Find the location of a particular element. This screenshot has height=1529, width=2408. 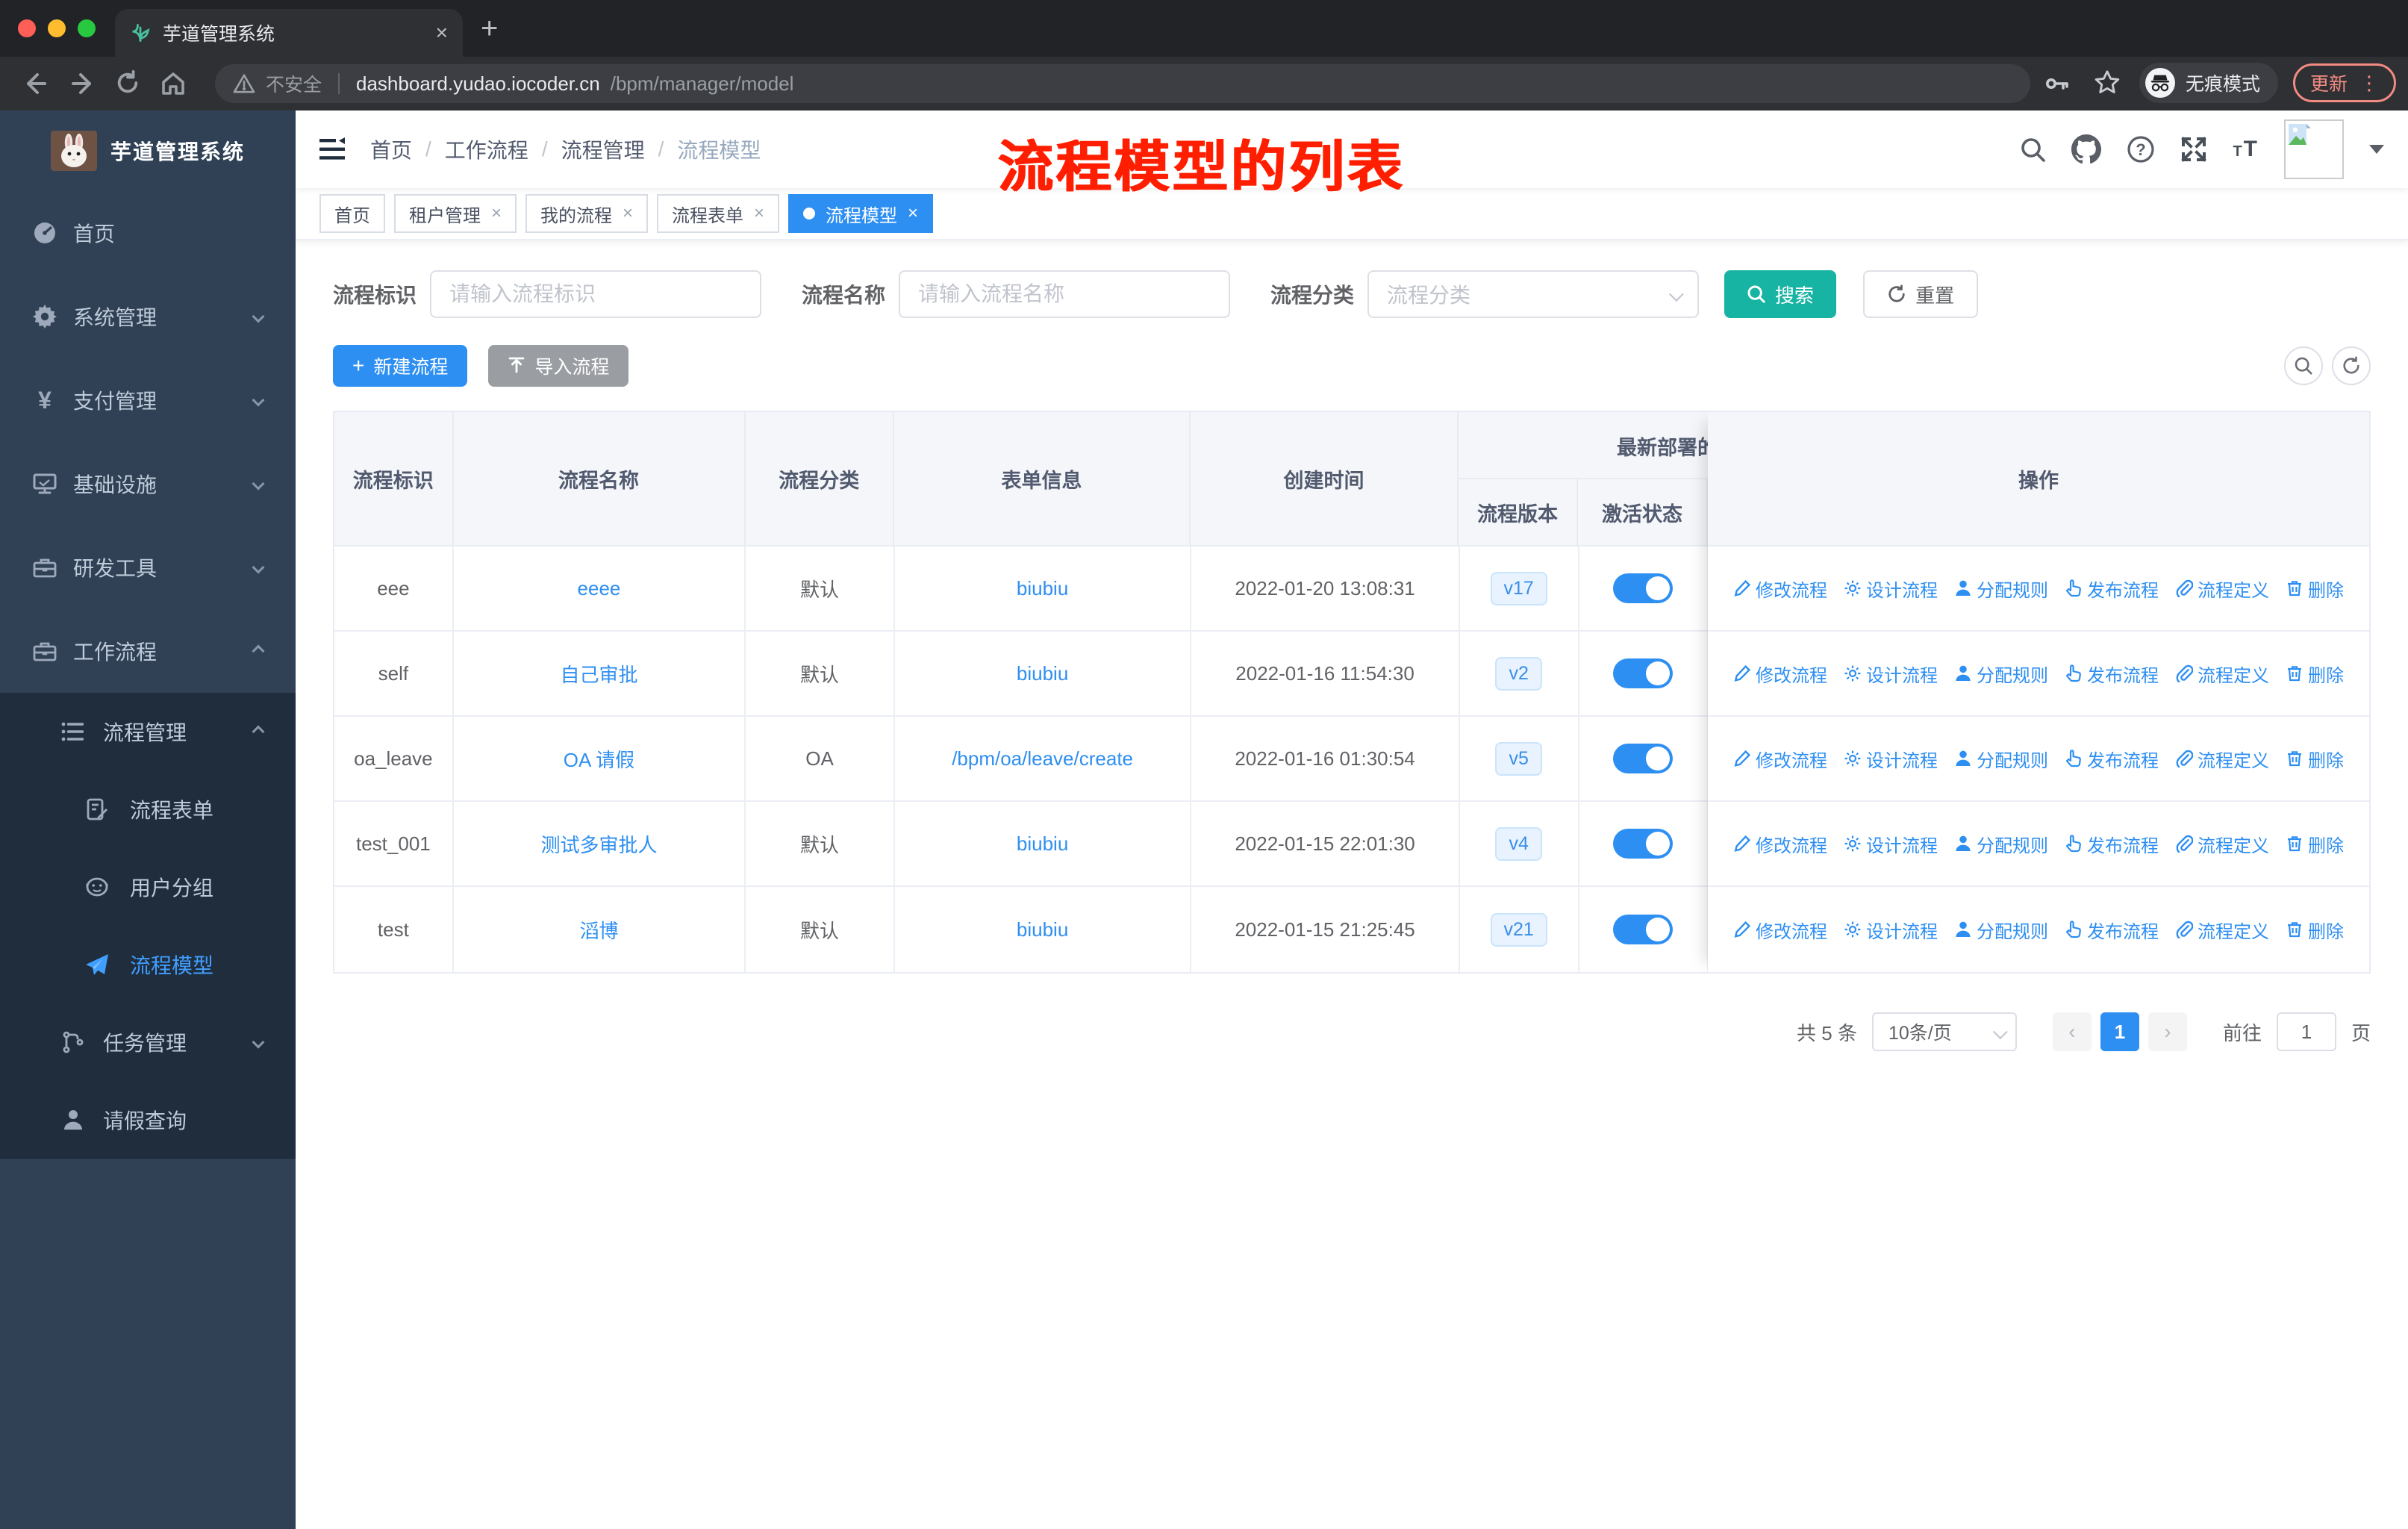

tag-my-process: 我的流程 × is located at coordinates (587, 213).